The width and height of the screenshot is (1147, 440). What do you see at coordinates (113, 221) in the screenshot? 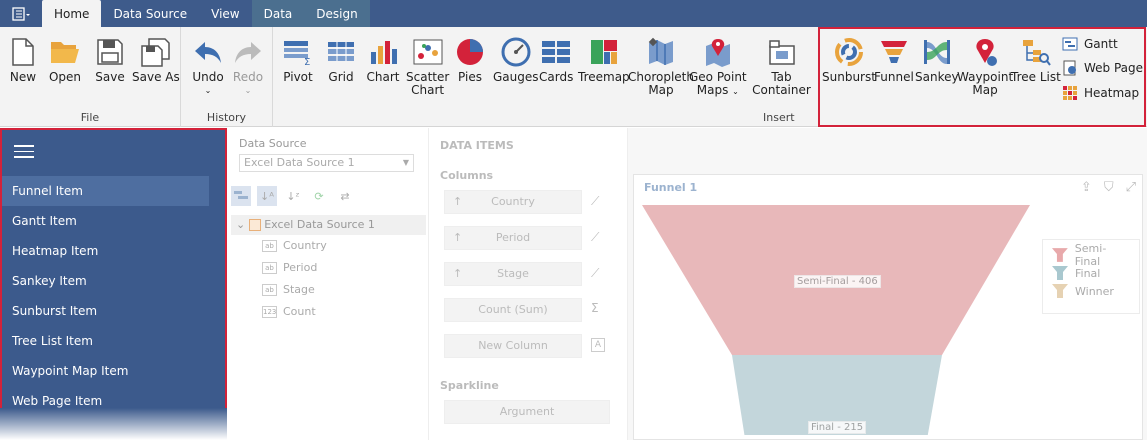
I see `nav-item: Gantt Item` at bounding box center [113, 221].